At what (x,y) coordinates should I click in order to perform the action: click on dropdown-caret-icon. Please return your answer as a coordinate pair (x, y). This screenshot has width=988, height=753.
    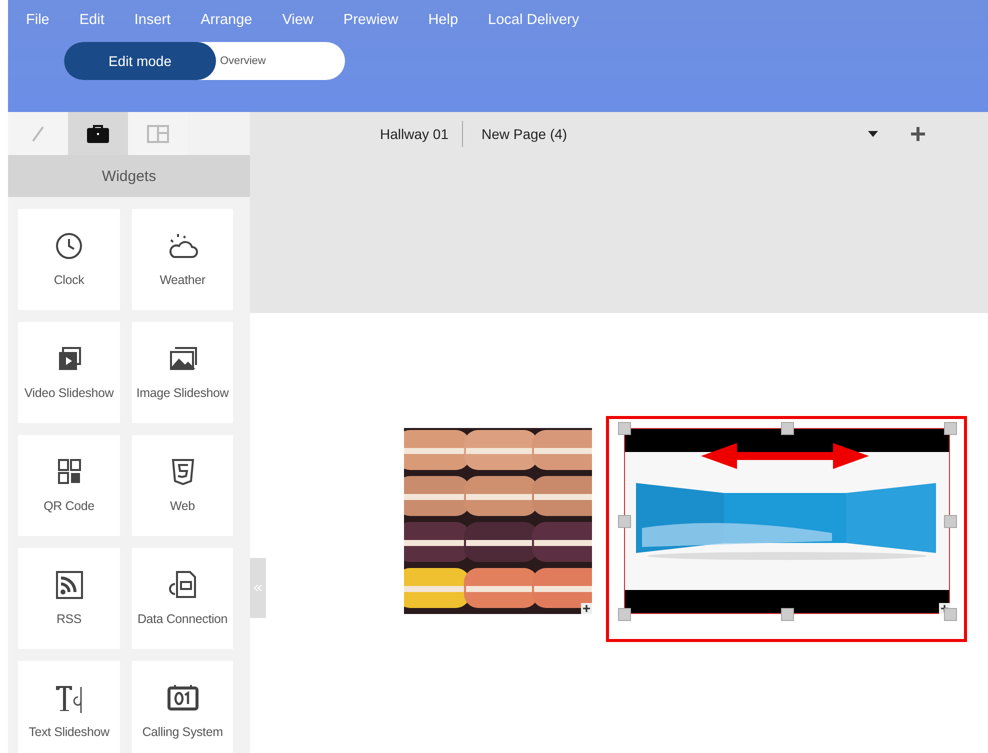
    Looking at the image, I should click on (873, 134).